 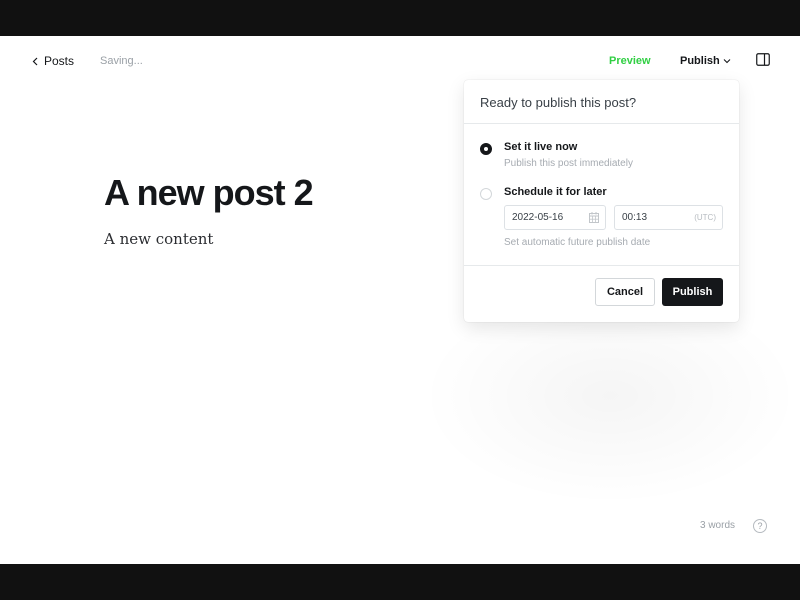 I want to click on schedule-time-value: 00:13, so click(x=635, y=217).